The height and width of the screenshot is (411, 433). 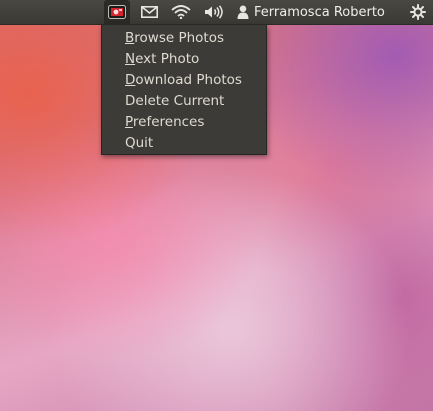 I want to click on network-indicator, so click(x=181, y=12).